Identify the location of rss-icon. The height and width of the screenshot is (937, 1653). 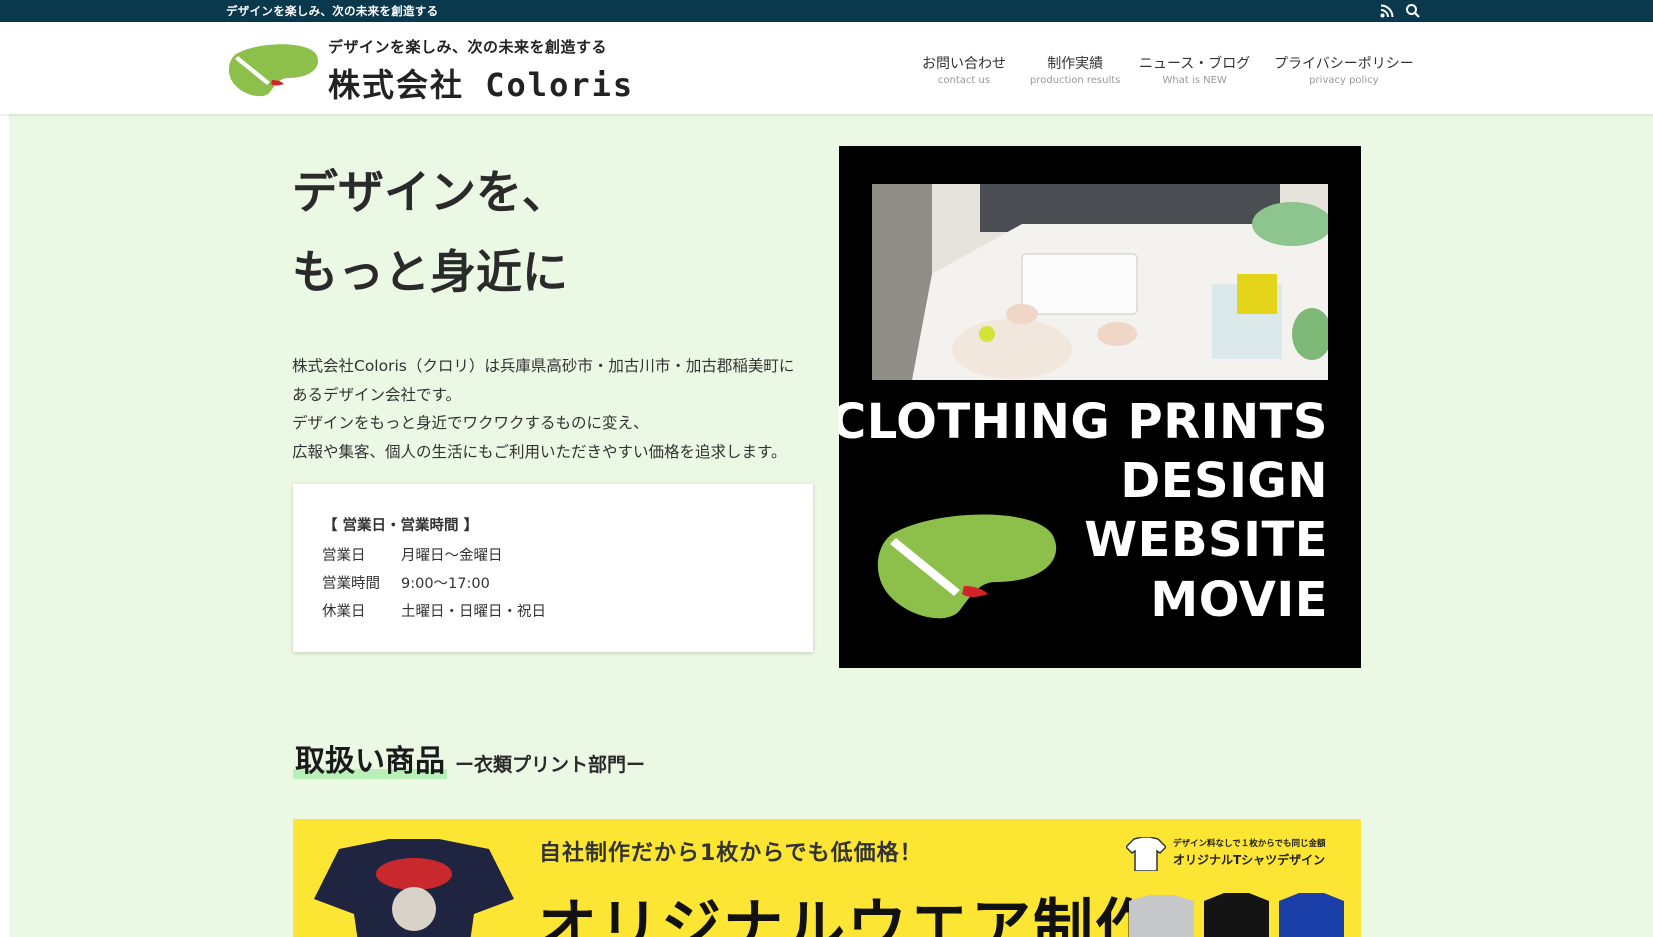
(1387, 11).